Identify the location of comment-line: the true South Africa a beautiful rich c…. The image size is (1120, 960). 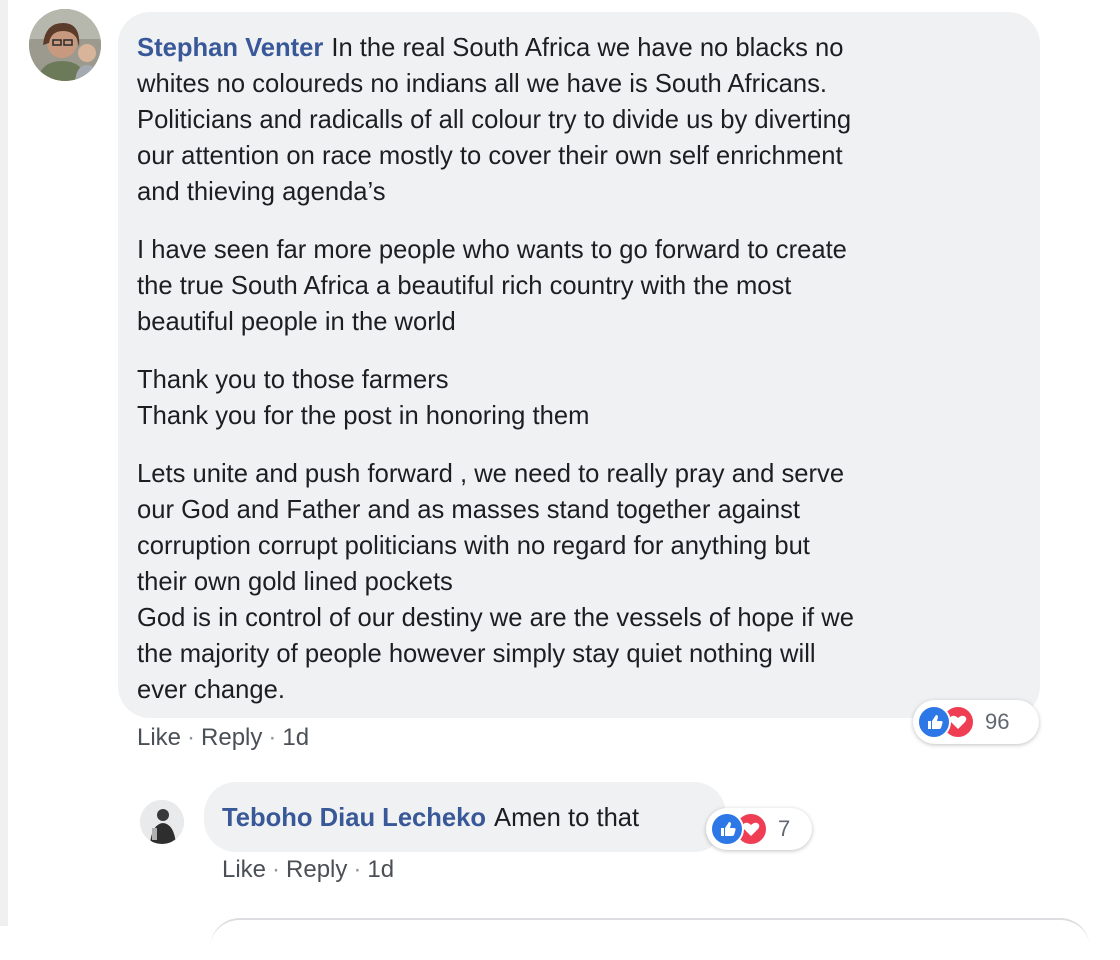
(464, 286).